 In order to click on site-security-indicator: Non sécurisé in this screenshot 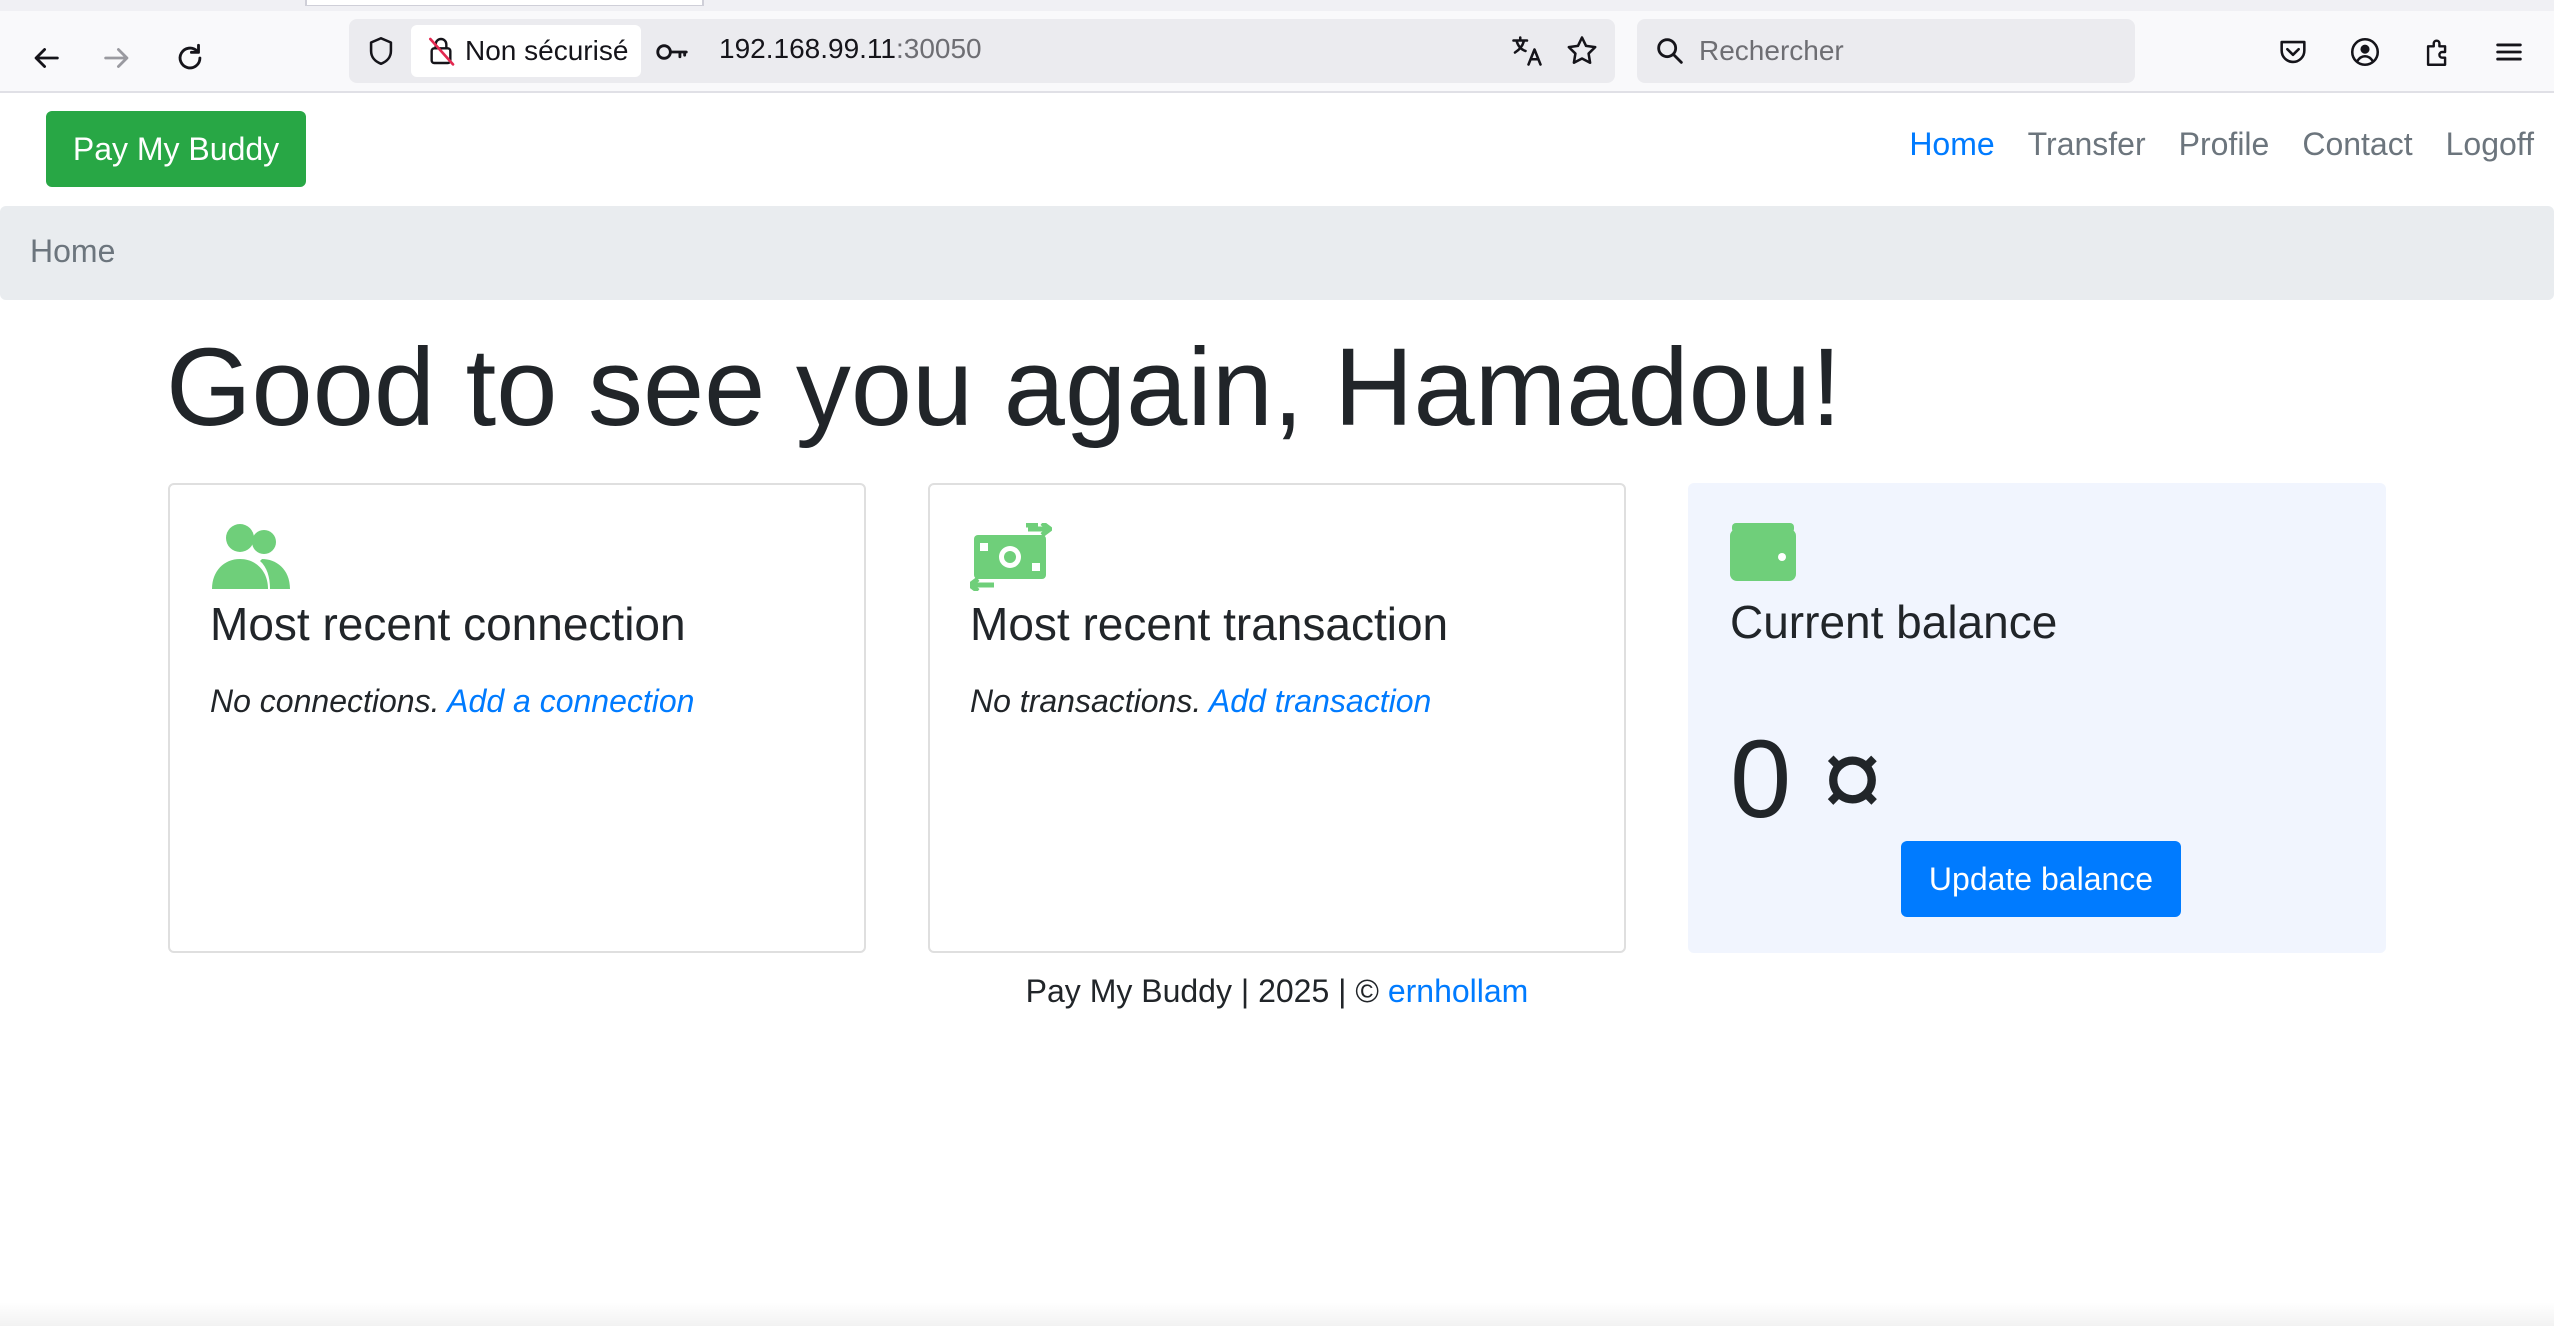, I will do `click(526, 51)`.